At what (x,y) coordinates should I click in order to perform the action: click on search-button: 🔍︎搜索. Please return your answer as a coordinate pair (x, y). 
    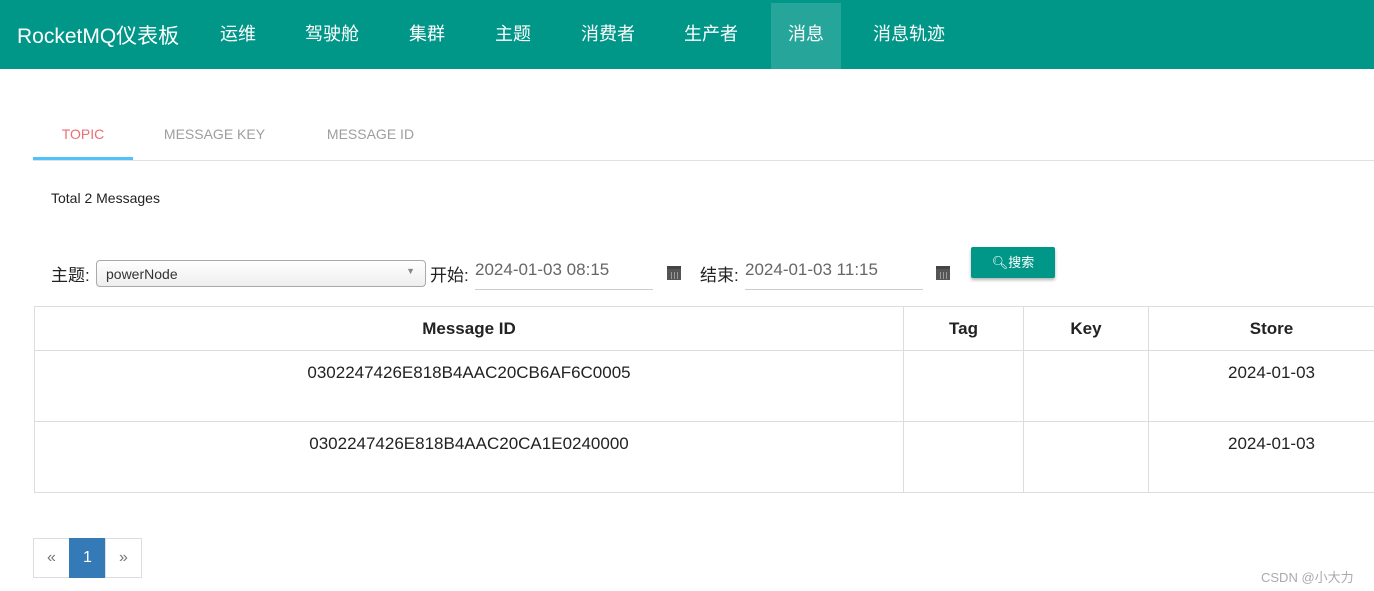
    Looking at the image, I should click on (1013, 262).